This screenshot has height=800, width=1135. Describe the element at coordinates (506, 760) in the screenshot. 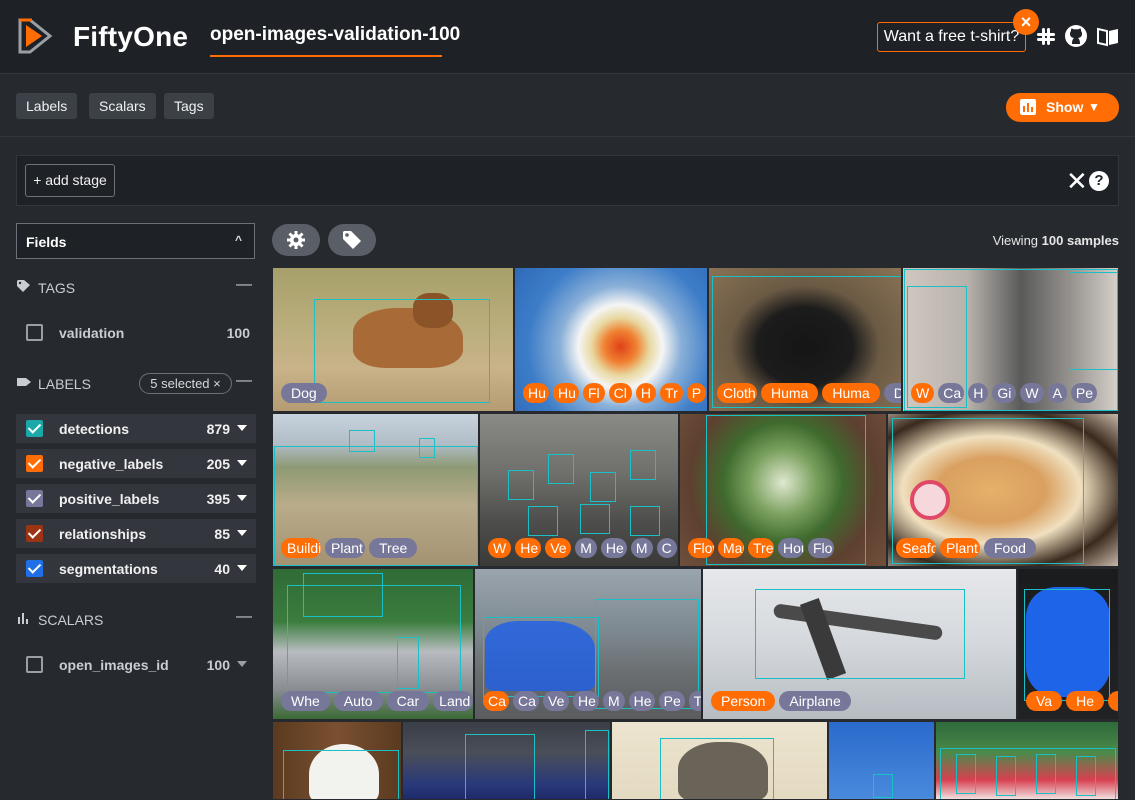

I see `sample-tile-table-tennis` at that location.